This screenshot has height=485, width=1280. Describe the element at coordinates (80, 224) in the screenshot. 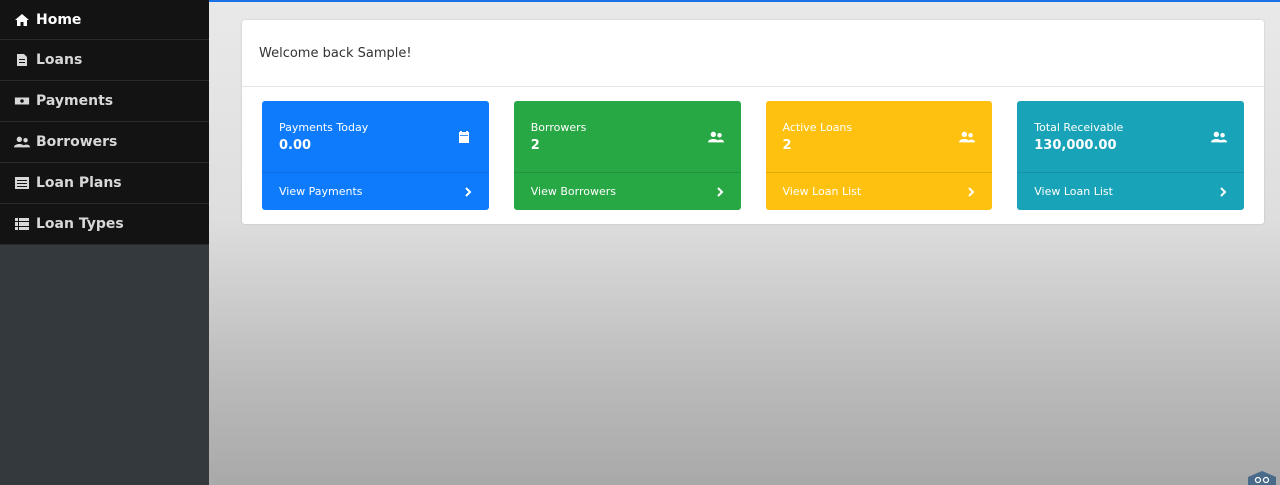

I see `sidebar-item-label: Loan Types` at that location.